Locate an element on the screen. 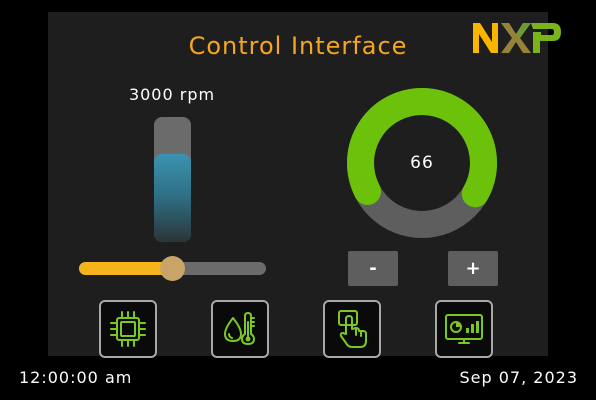 Image resolution: width=596 pixels, height=400 pixels. dashboard-monitor-icon is located at coordinates (464, 329).